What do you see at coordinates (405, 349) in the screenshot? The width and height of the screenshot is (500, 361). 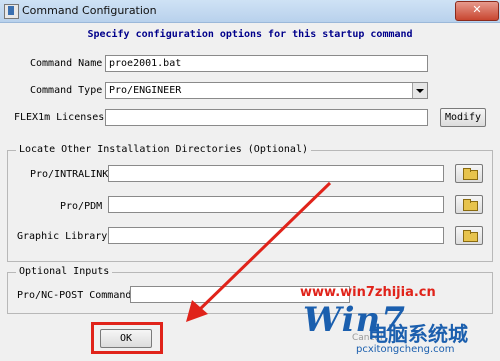 I see `watermark-sub: pcxitongcheng.com` at bounding box center [405, 349].